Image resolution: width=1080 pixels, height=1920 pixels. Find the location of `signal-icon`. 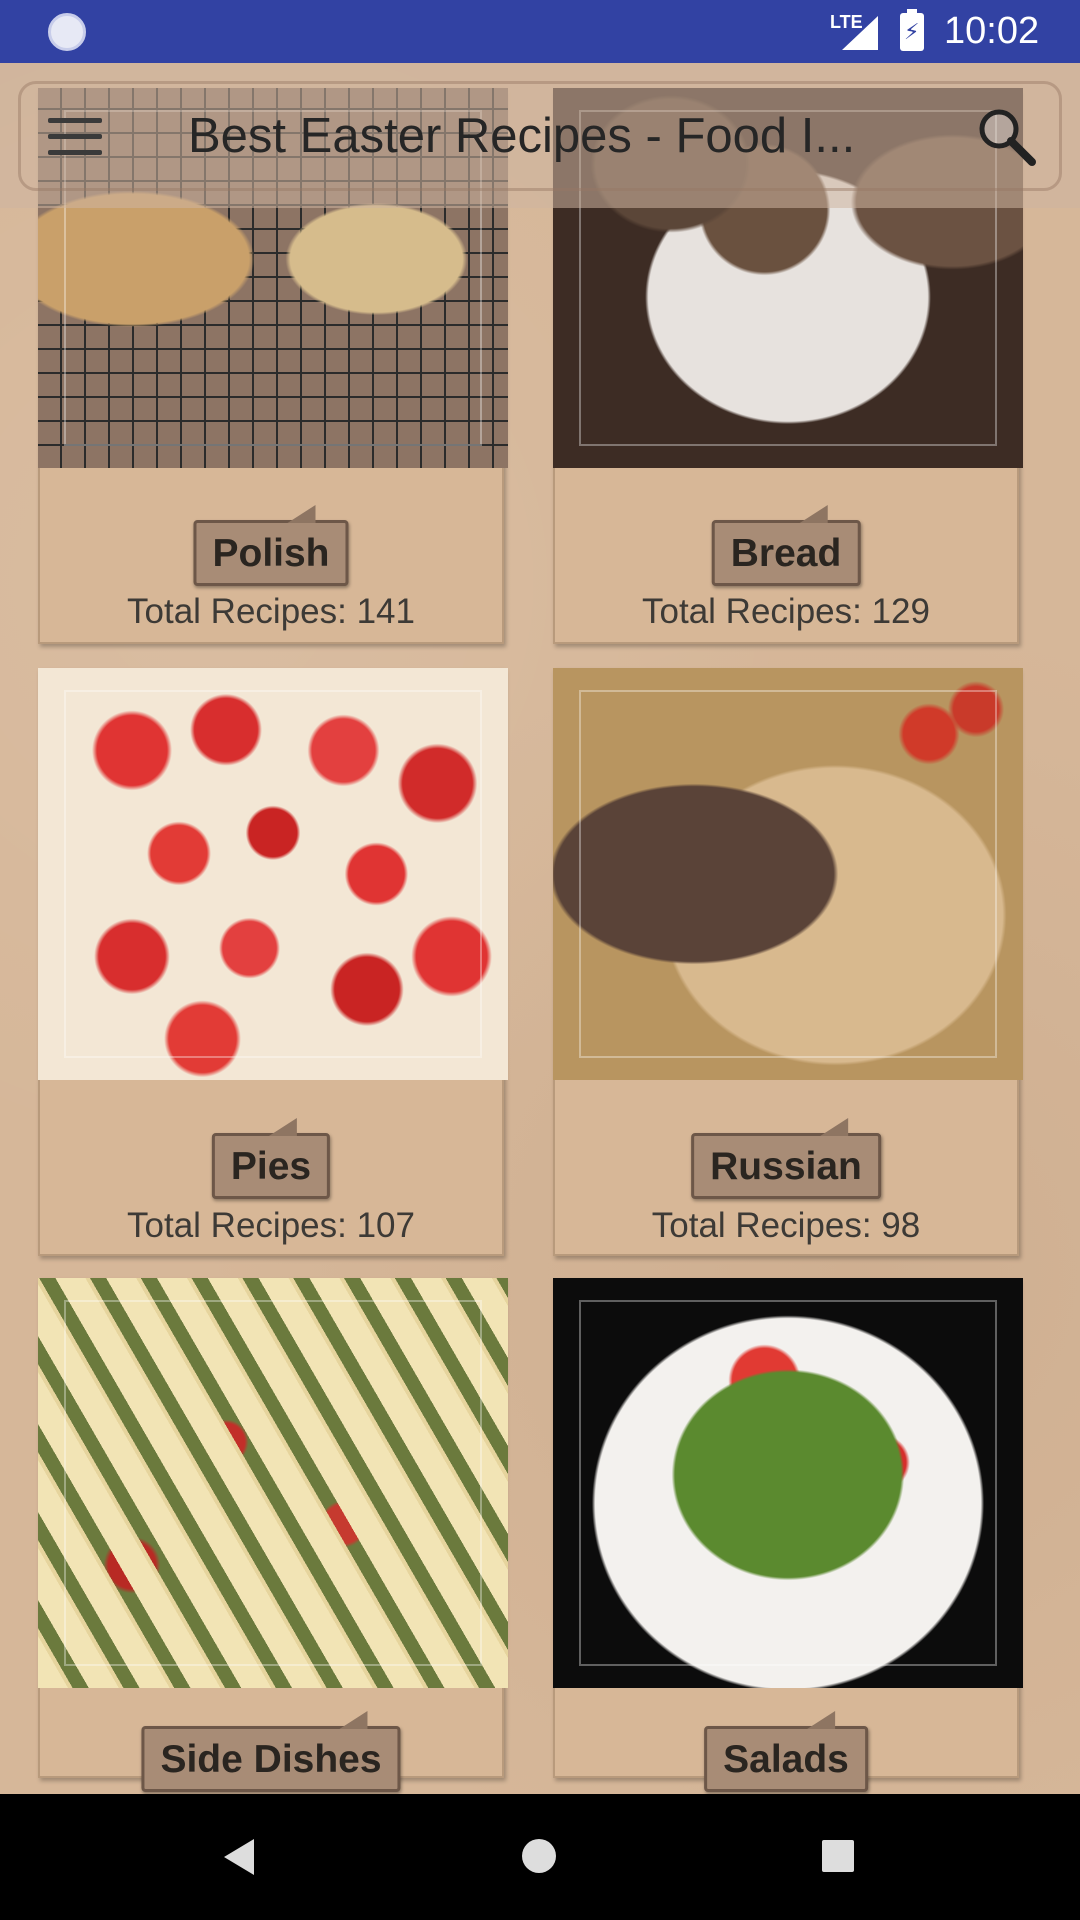

signal-icon is located at coordinates (860, 33).